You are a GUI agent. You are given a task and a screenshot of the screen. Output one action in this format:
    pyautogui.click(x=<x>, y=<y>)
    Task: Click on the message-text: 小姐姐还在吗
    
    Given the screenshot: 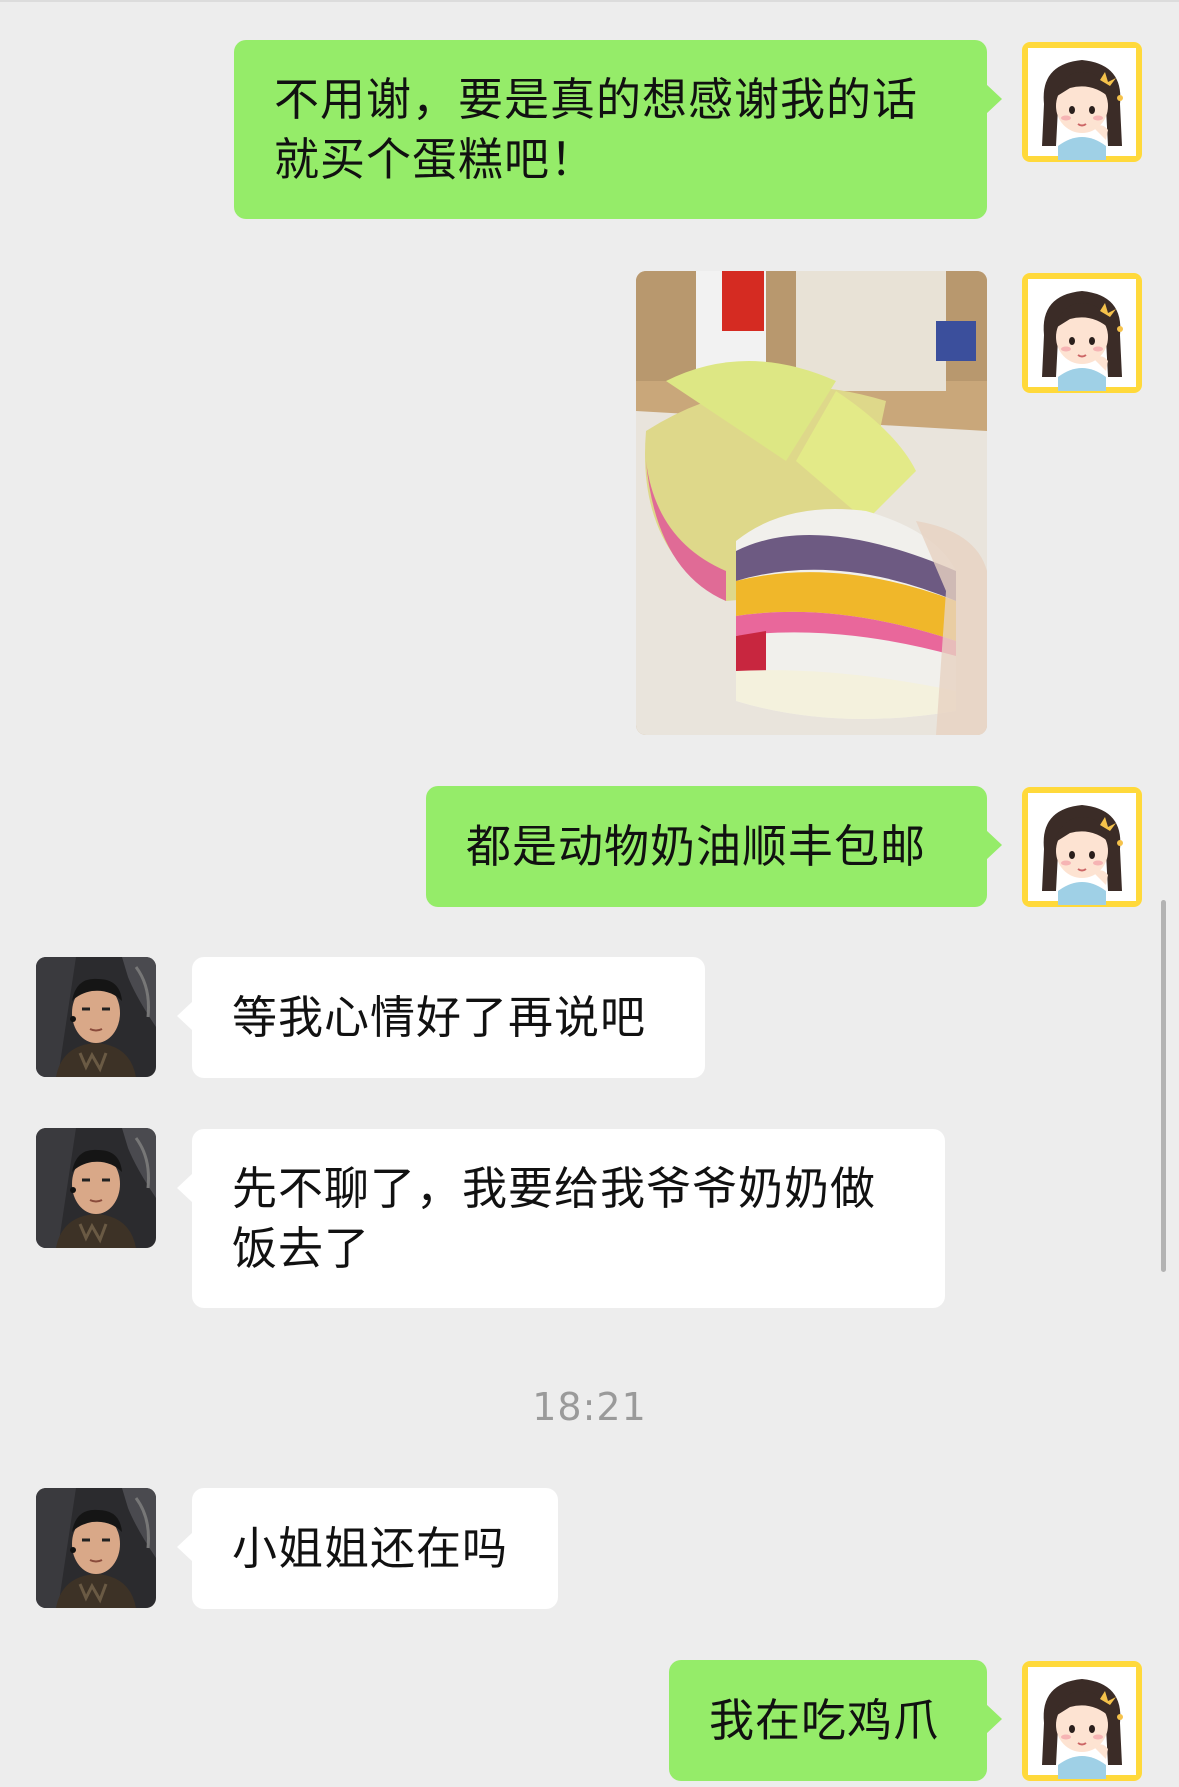 What is the action you would take?
    pyautogui.click(x=370, y=1548)
    